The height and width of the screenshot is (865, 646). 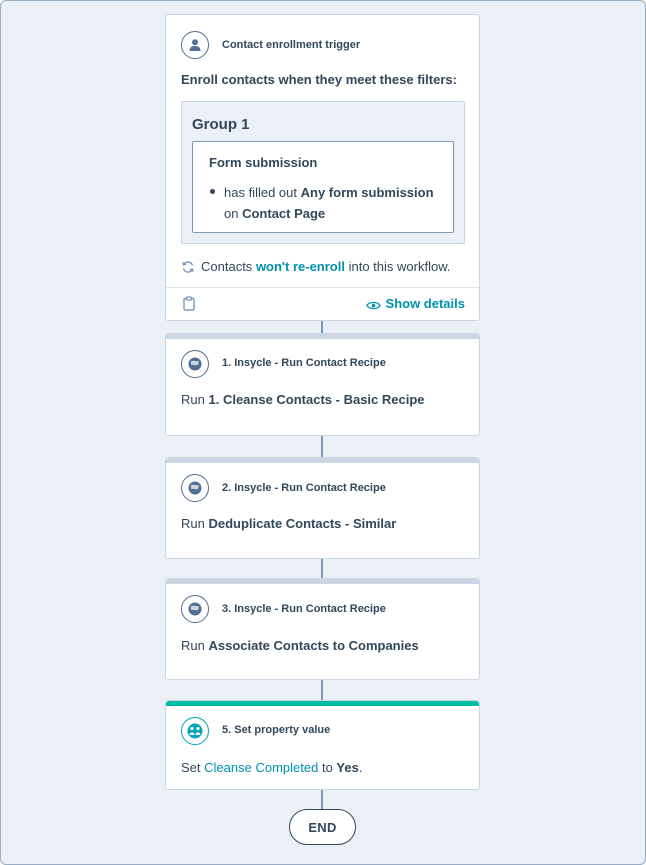 I want to click on set-description: Set Cleanse Completed to Yes., so click(x=271, y=767).